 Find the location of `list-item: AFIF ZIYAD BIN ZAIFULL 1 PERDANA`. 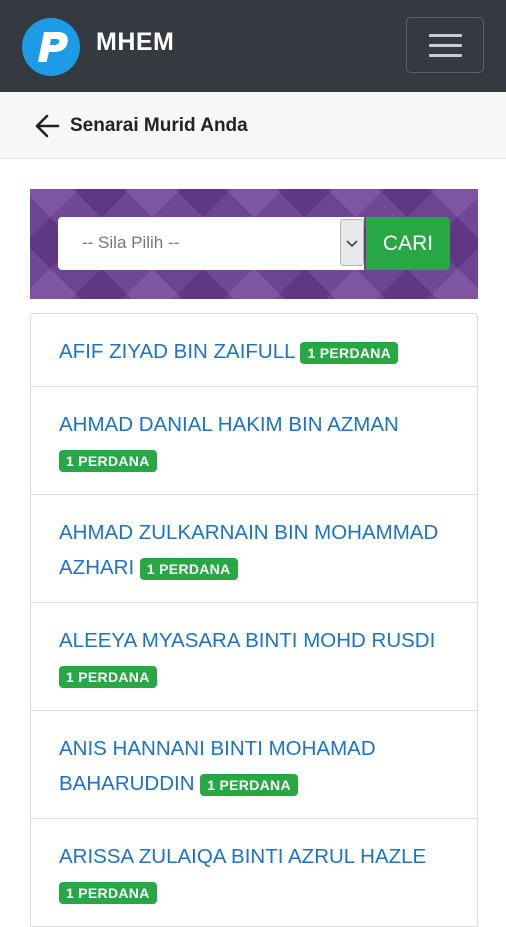

list-item: AFIF ZIYAD BIN ZAIFULL 1 PERDANA is located at coordinates (254, 350).